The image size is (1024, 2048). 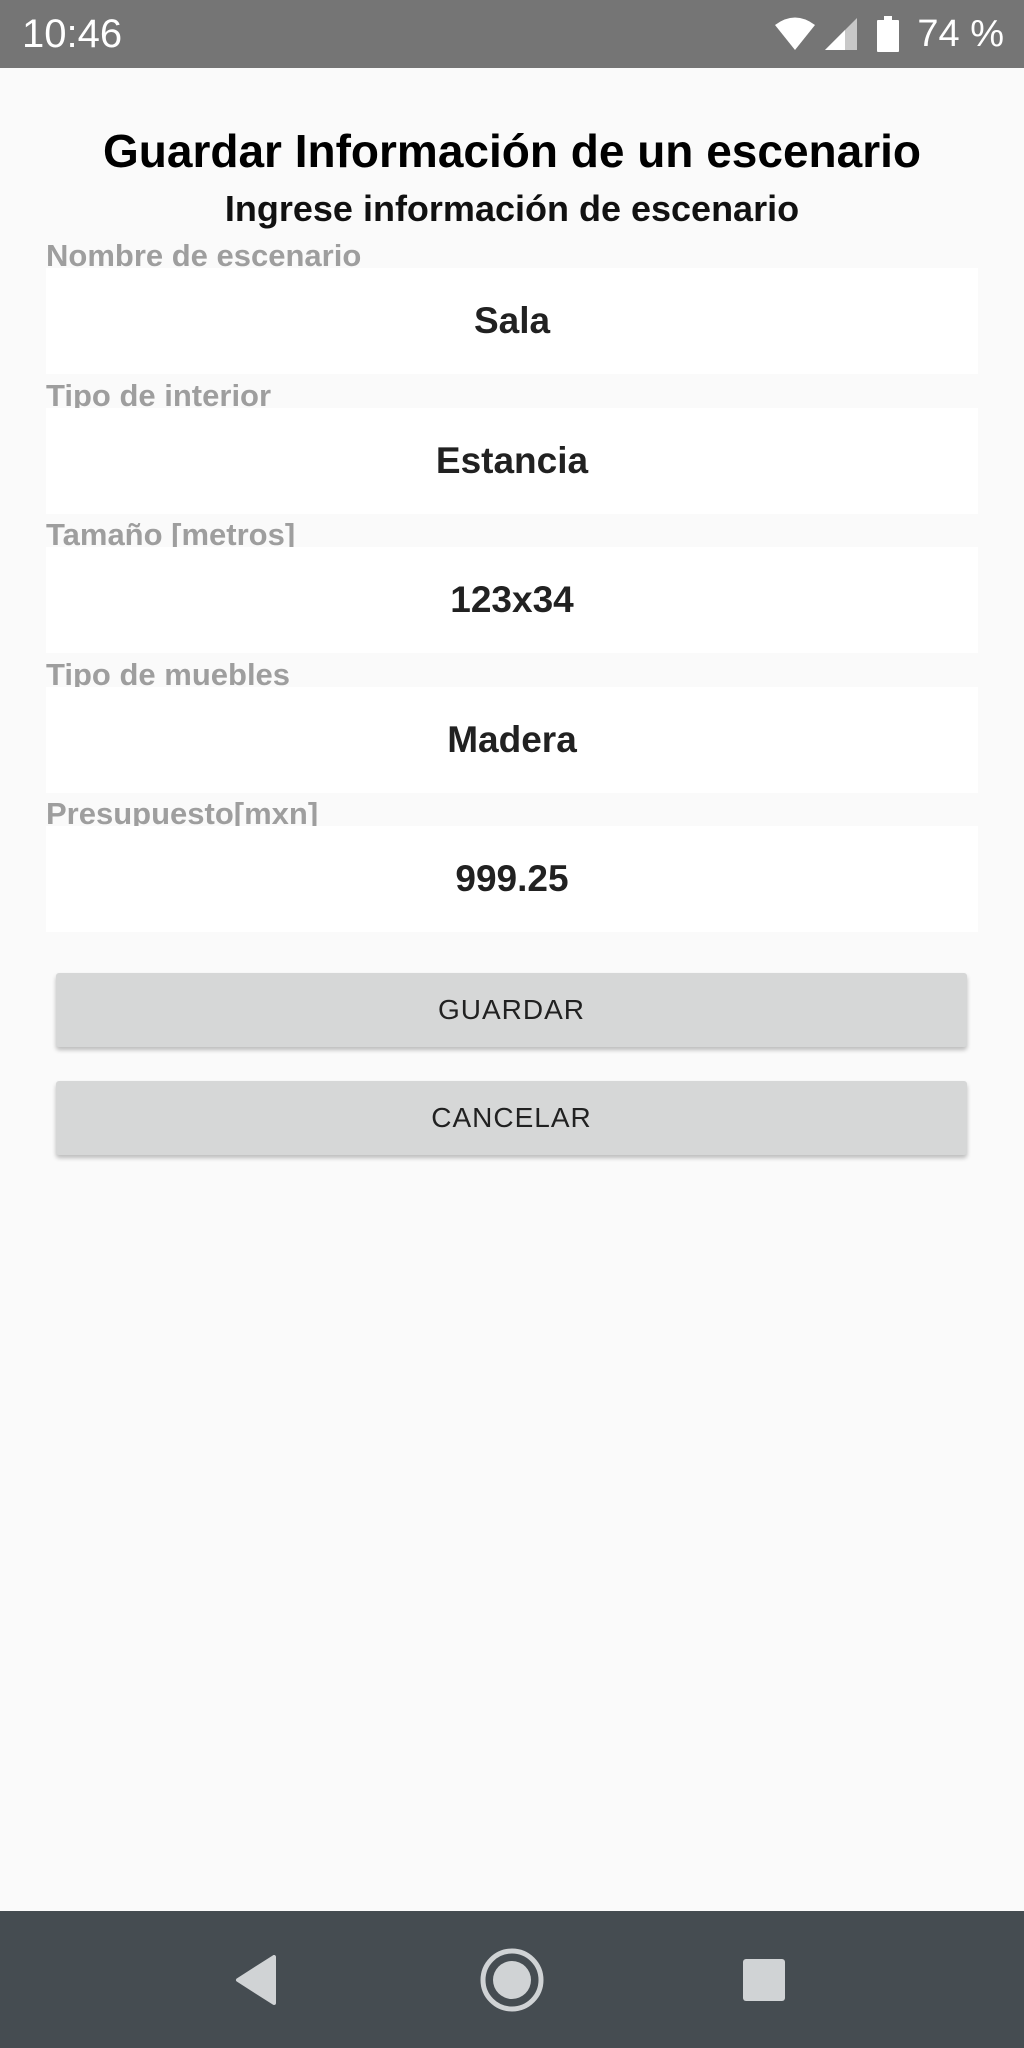 I want to click on recents-icon, so click(x=764, y=1980).